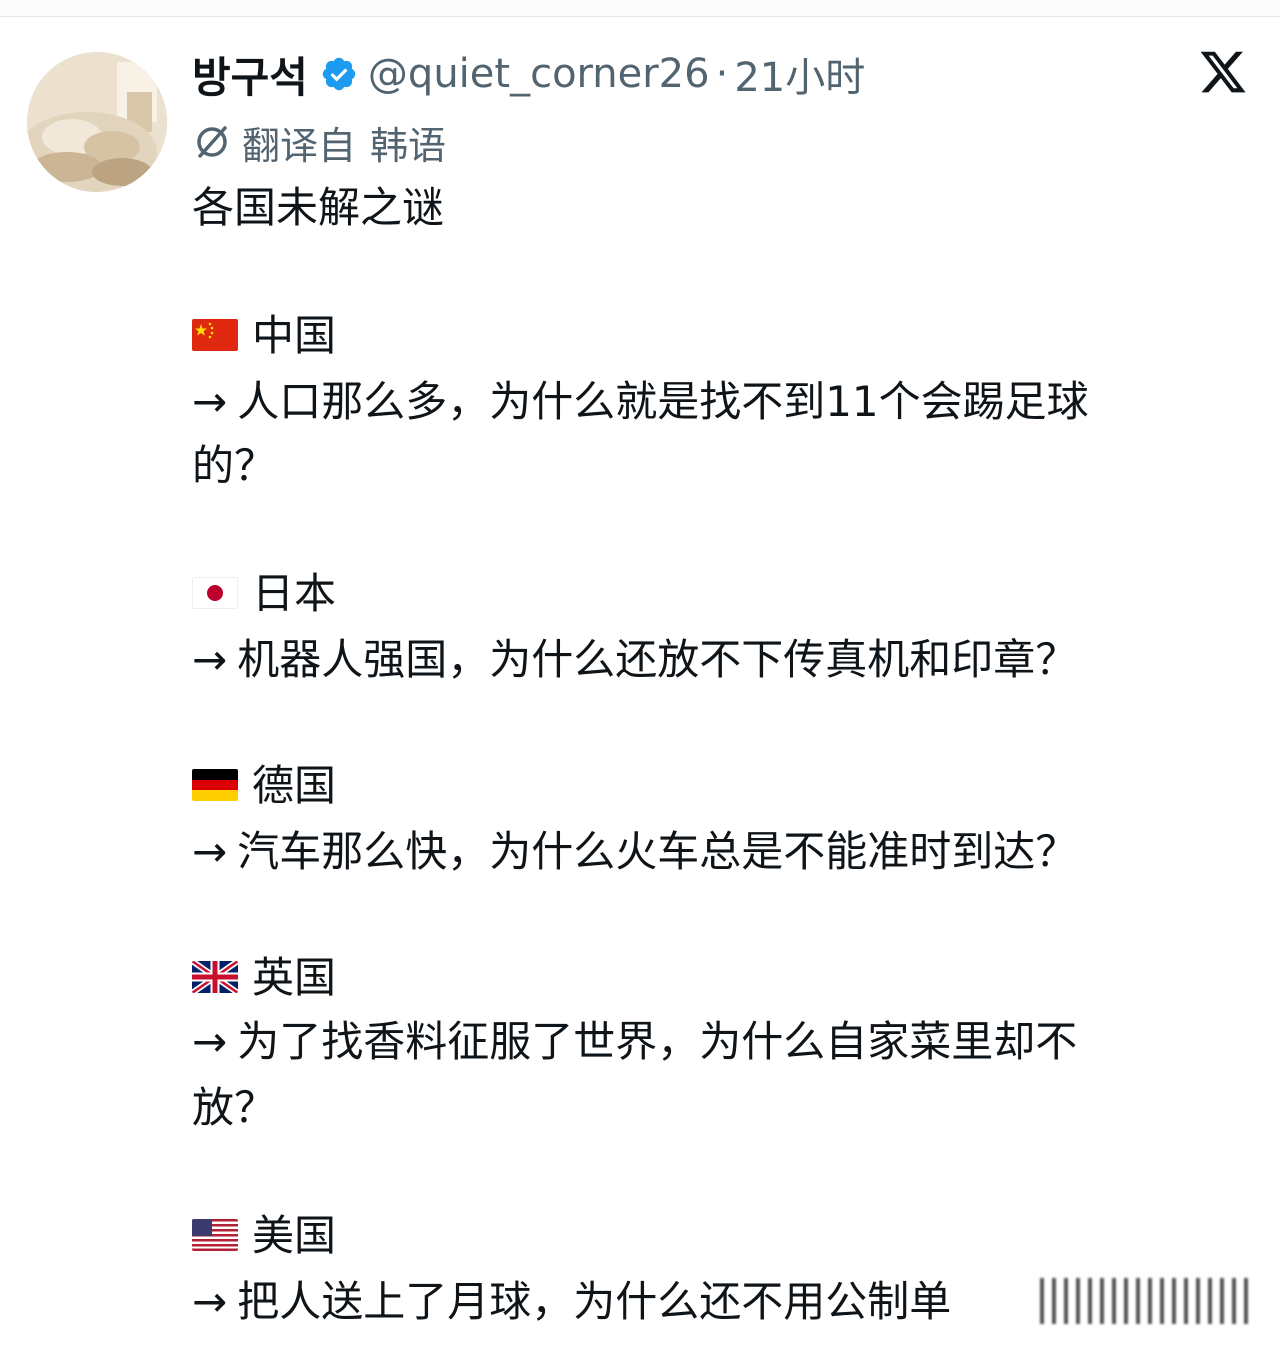 The image size is (1280, 1348). I want to click on x-logo-icon, so click(1223, 72).